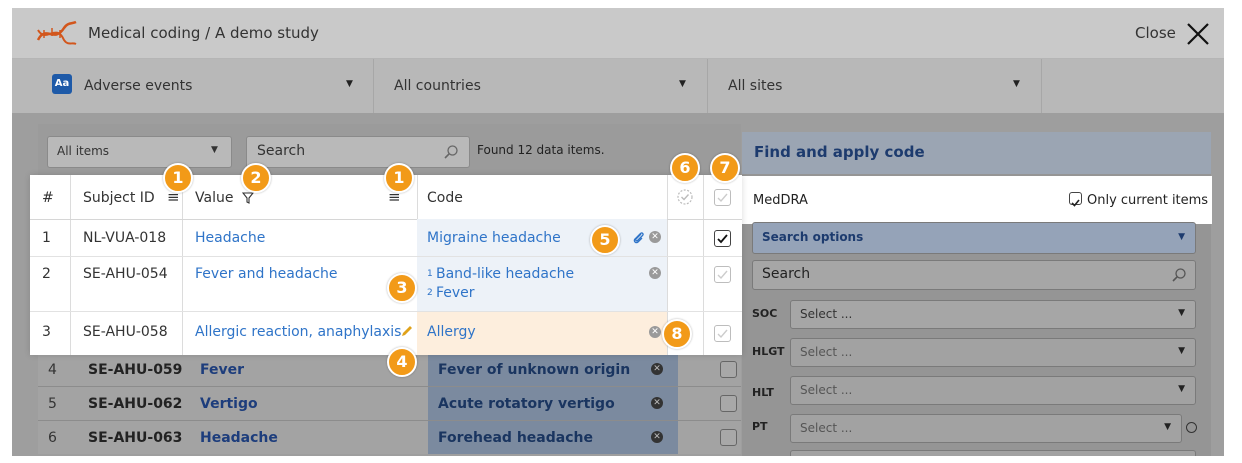 Image resolution: width=1242 pixels, height=463 pixels. I want to click on hlgt-label: HLGT, so click(768, 351).